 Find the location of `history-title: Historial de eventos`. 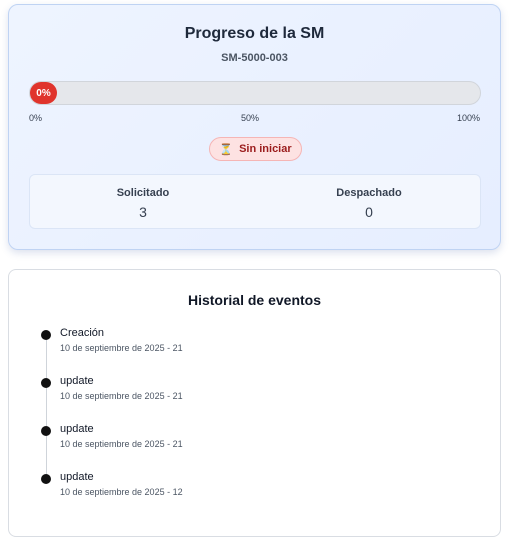

history-title: Historial de eventos is located at coordinates (254, 300).